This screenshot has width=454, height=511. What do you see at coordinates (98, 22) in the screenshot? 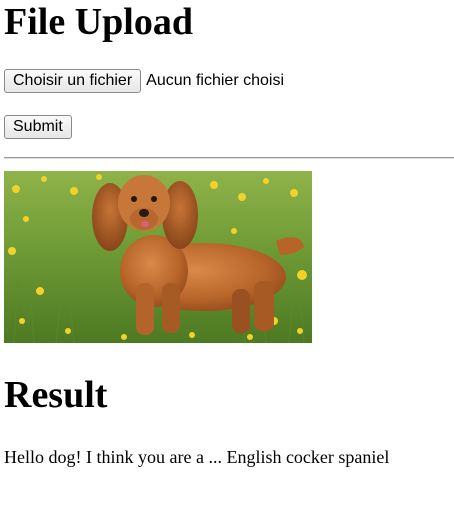
I see `page-title: File Upload` at bounding box center [98, 22].